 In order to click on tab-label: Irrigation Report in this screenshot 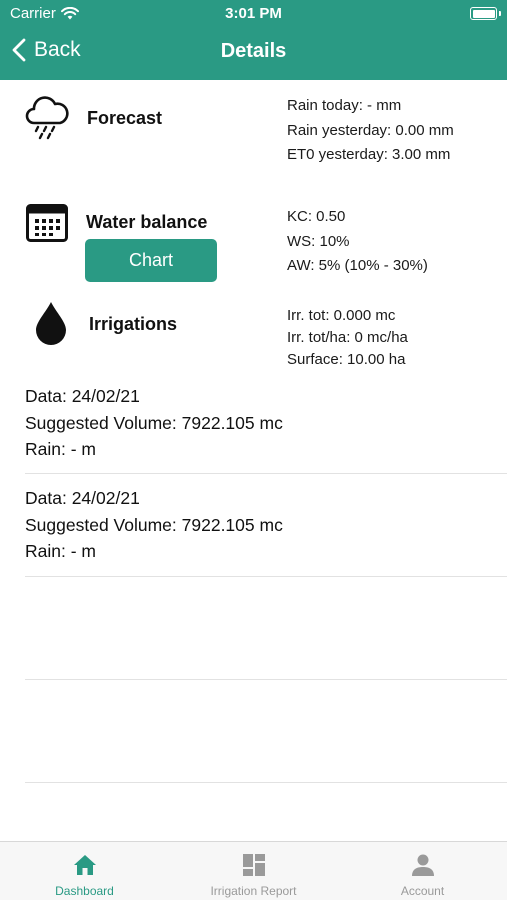, I will do `click(253, 891)`.